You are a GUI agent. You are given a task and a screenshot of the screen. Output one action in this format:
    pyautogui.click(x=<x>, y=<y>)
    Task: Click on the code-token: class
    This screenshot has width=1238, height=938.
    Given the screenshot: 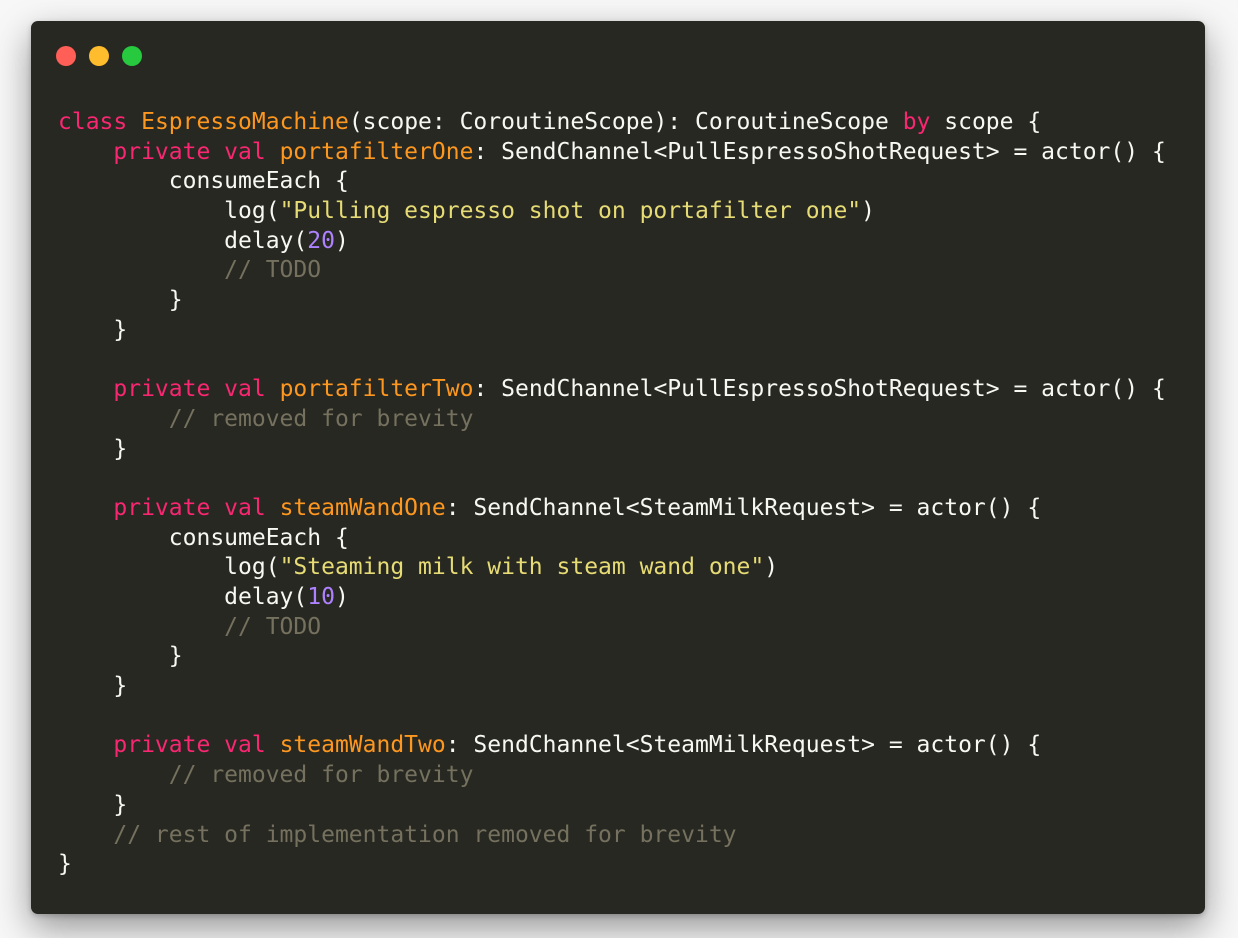 What is the action you would take?
    pyautogui.click(x=100, y=122)
    